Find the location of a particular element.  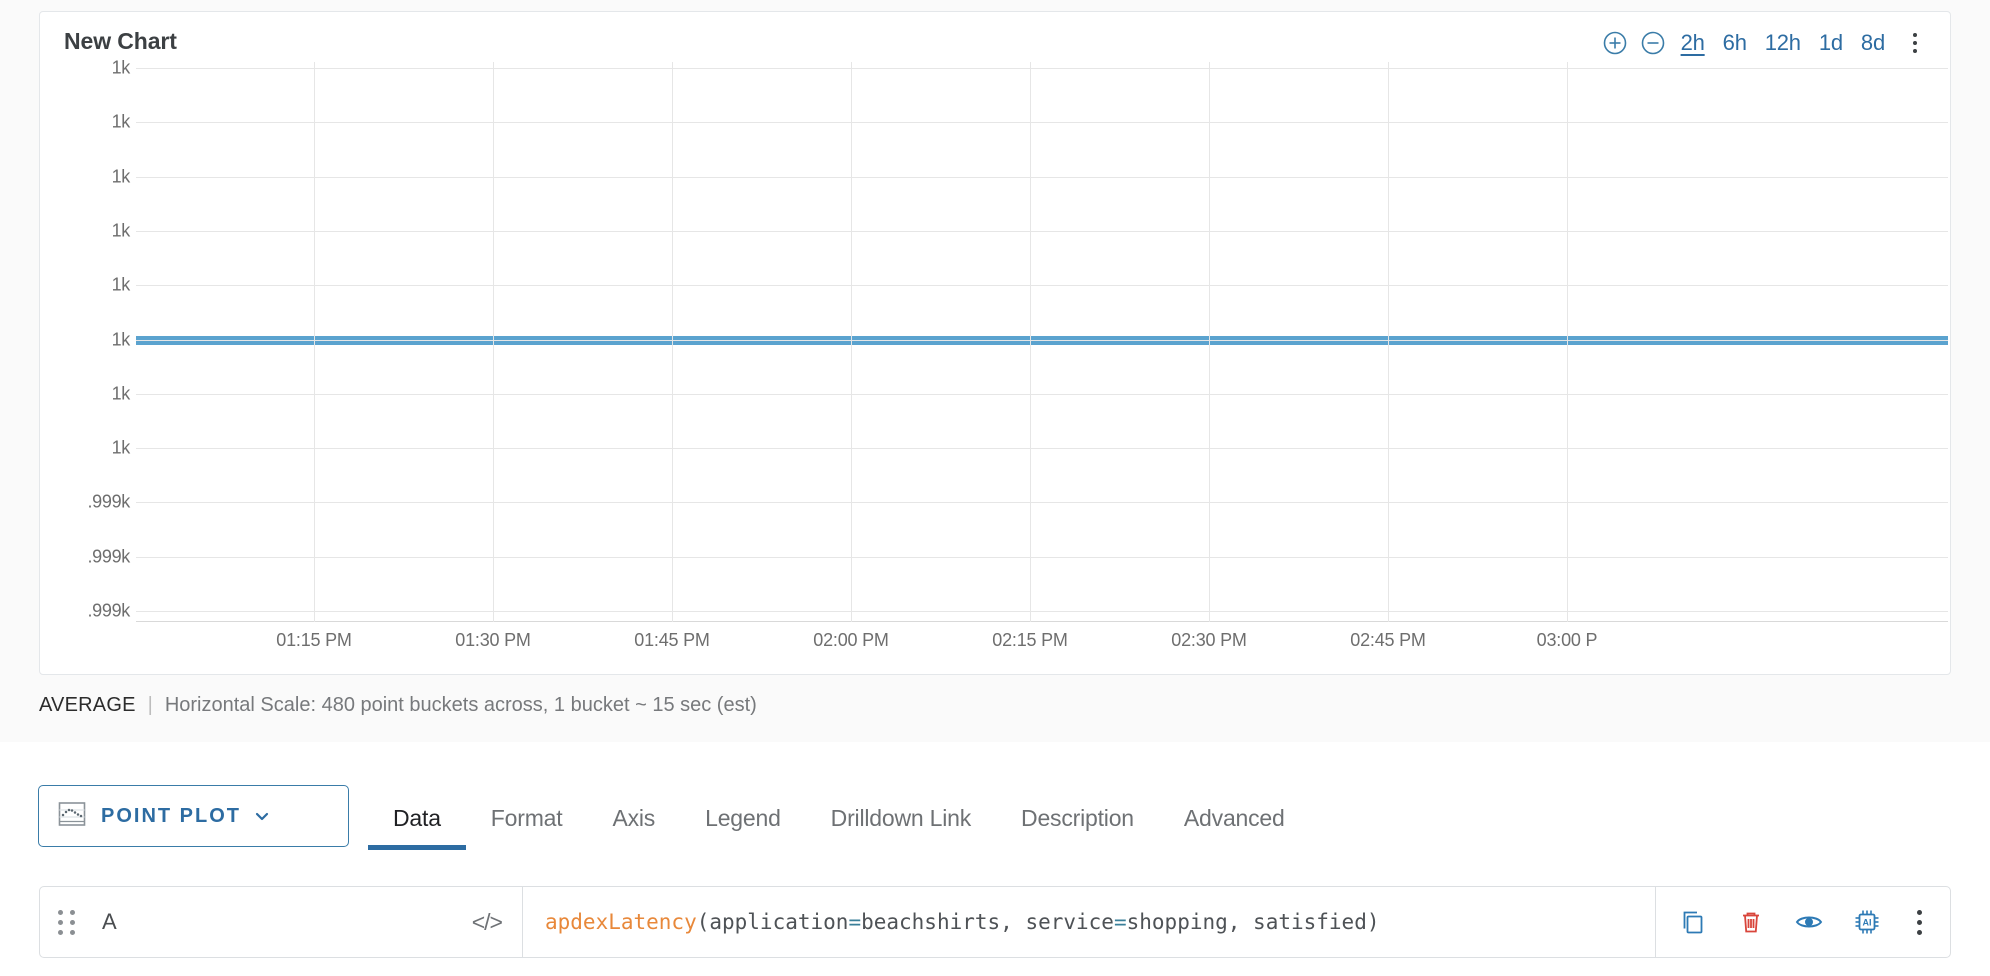

copy-icon is located at coordinates (1693, 922).